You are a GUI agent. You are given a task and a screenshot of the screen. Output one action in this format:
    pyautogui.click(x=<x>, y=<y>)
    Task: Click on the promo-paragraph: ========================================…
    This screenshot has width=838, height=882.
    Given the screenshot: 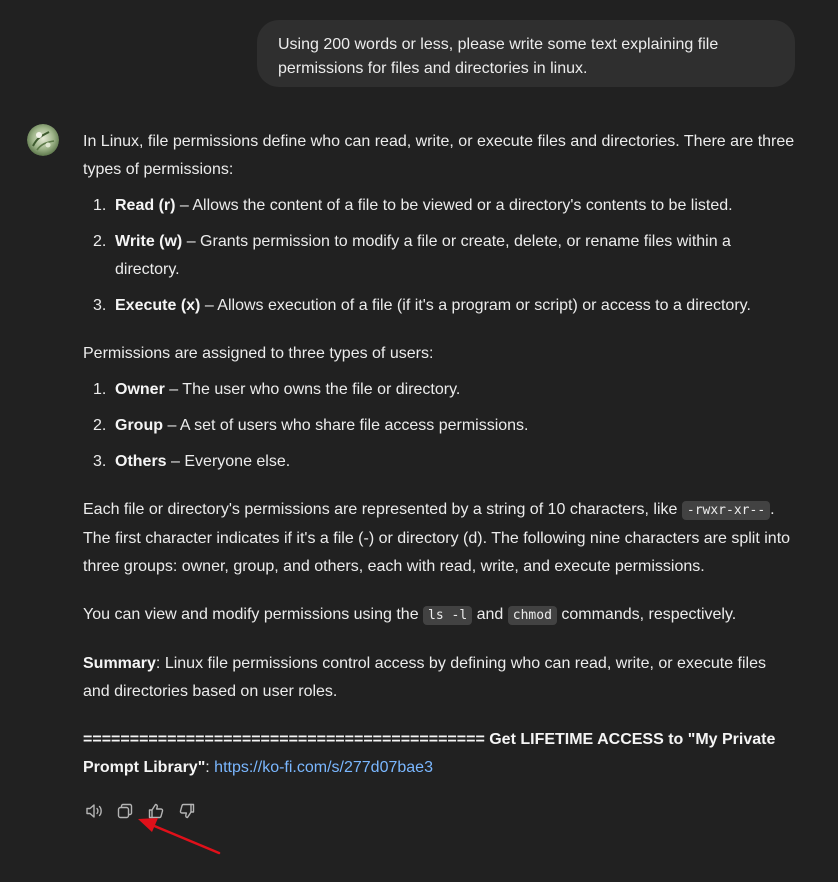 What is the action you would take?
    pyautogui.click(x=439, y=754)
    